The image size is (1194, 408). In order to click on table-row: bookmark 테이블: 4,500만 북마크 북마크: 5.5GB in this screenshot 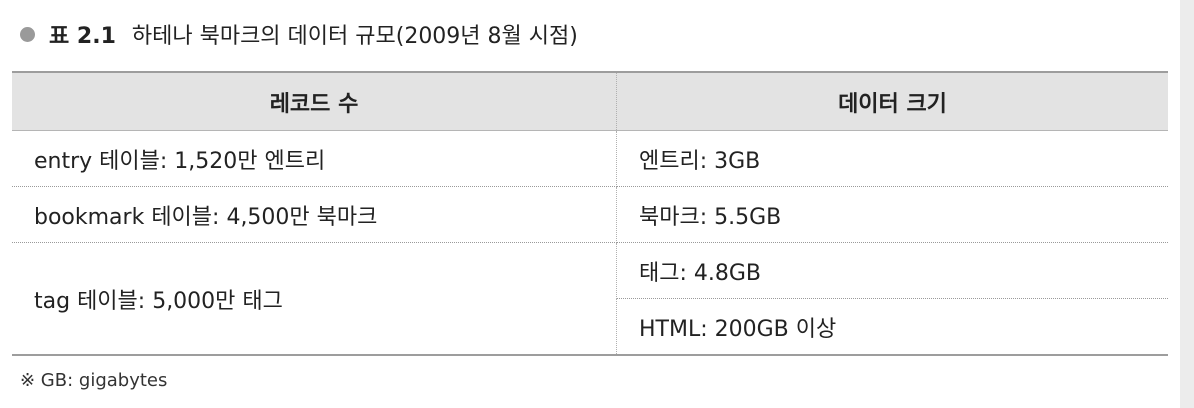, I will do `click(590, 214)`.